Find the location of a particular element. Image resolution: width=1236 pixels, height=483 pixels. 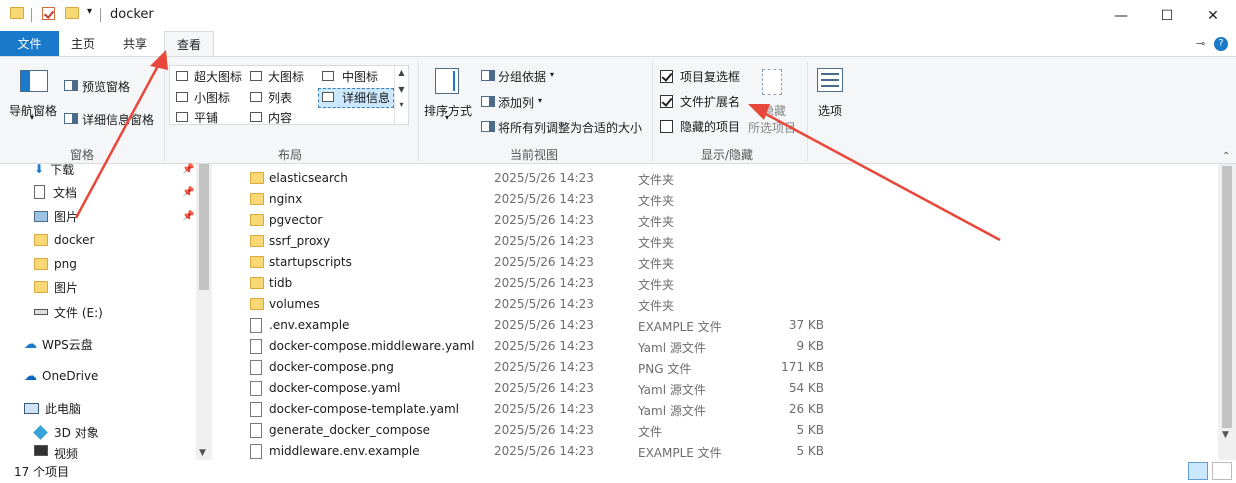

layout-tiles: 平铺 is located at coordinates (206, 117).